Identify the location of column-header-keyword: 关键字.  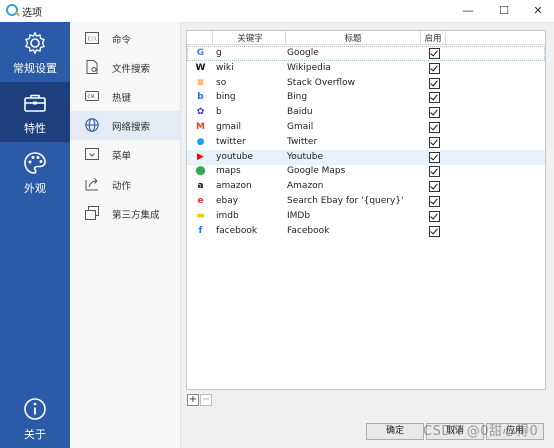
(250, 38).